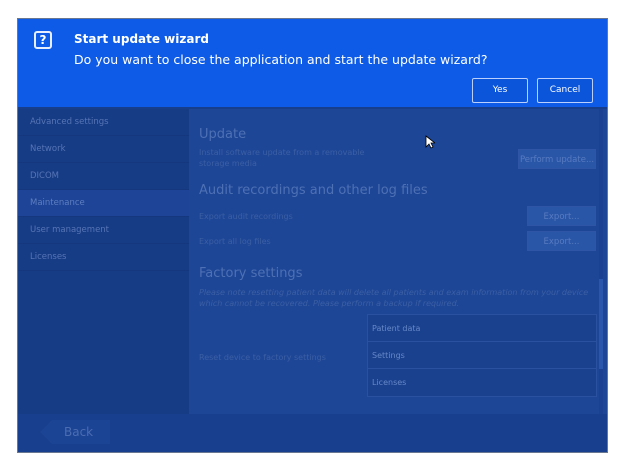 The image size is (620, 469). Describe the element at coordinates (228, 163) in the screenshot. I see `update-description-line2: storage media` at that location.